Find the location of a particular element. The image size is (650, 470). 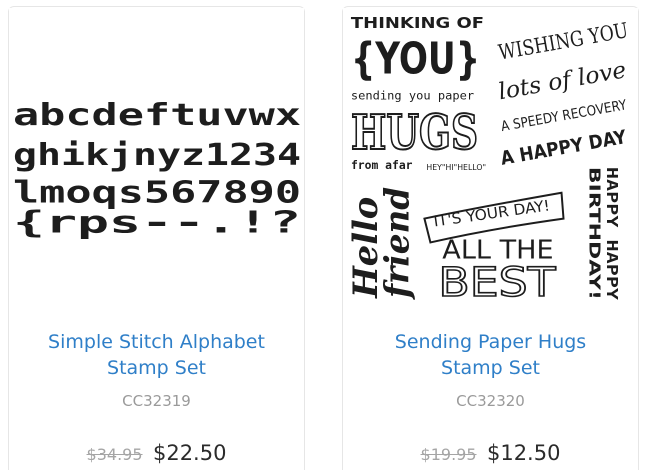

stamp-row-2: ghikjnyz1234 is located at coordinates (157, 155).